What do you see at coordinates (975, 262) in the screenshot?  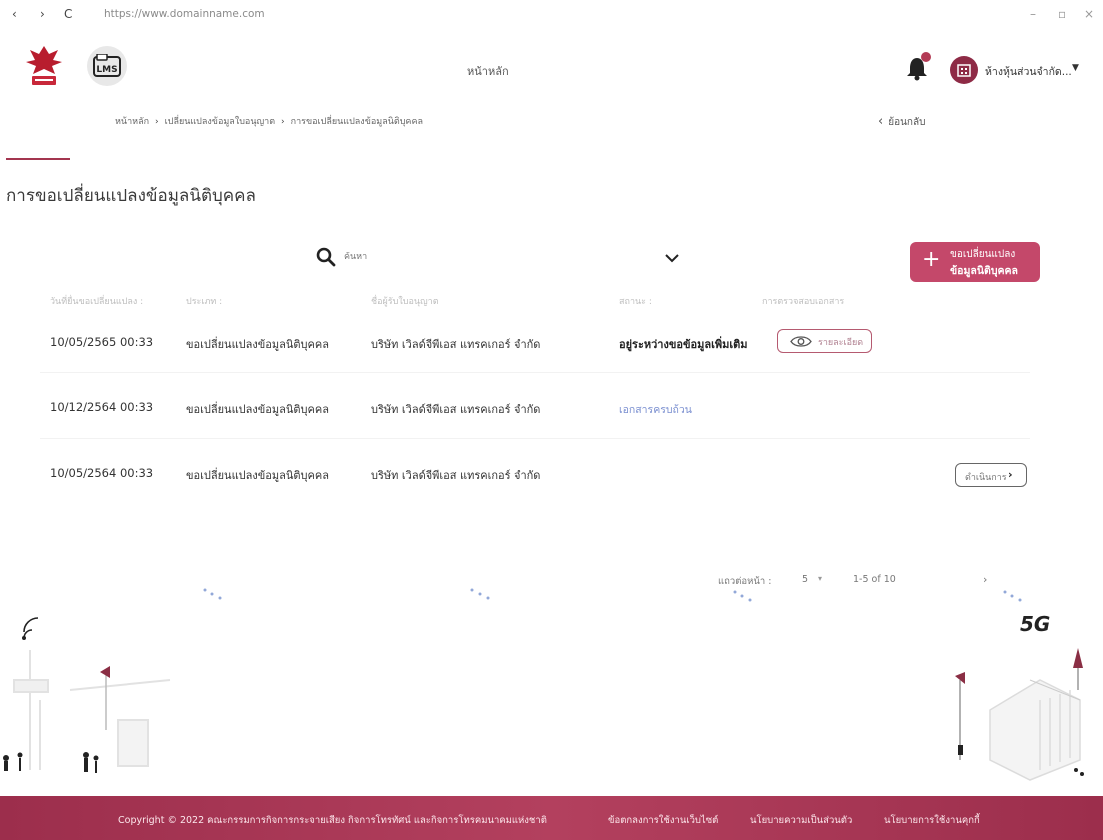 I see `add-change-request-button: + ขอเปลี่ยนแปลง ข้อมูลนิติบุคคล` at bounding box center [975, 262].